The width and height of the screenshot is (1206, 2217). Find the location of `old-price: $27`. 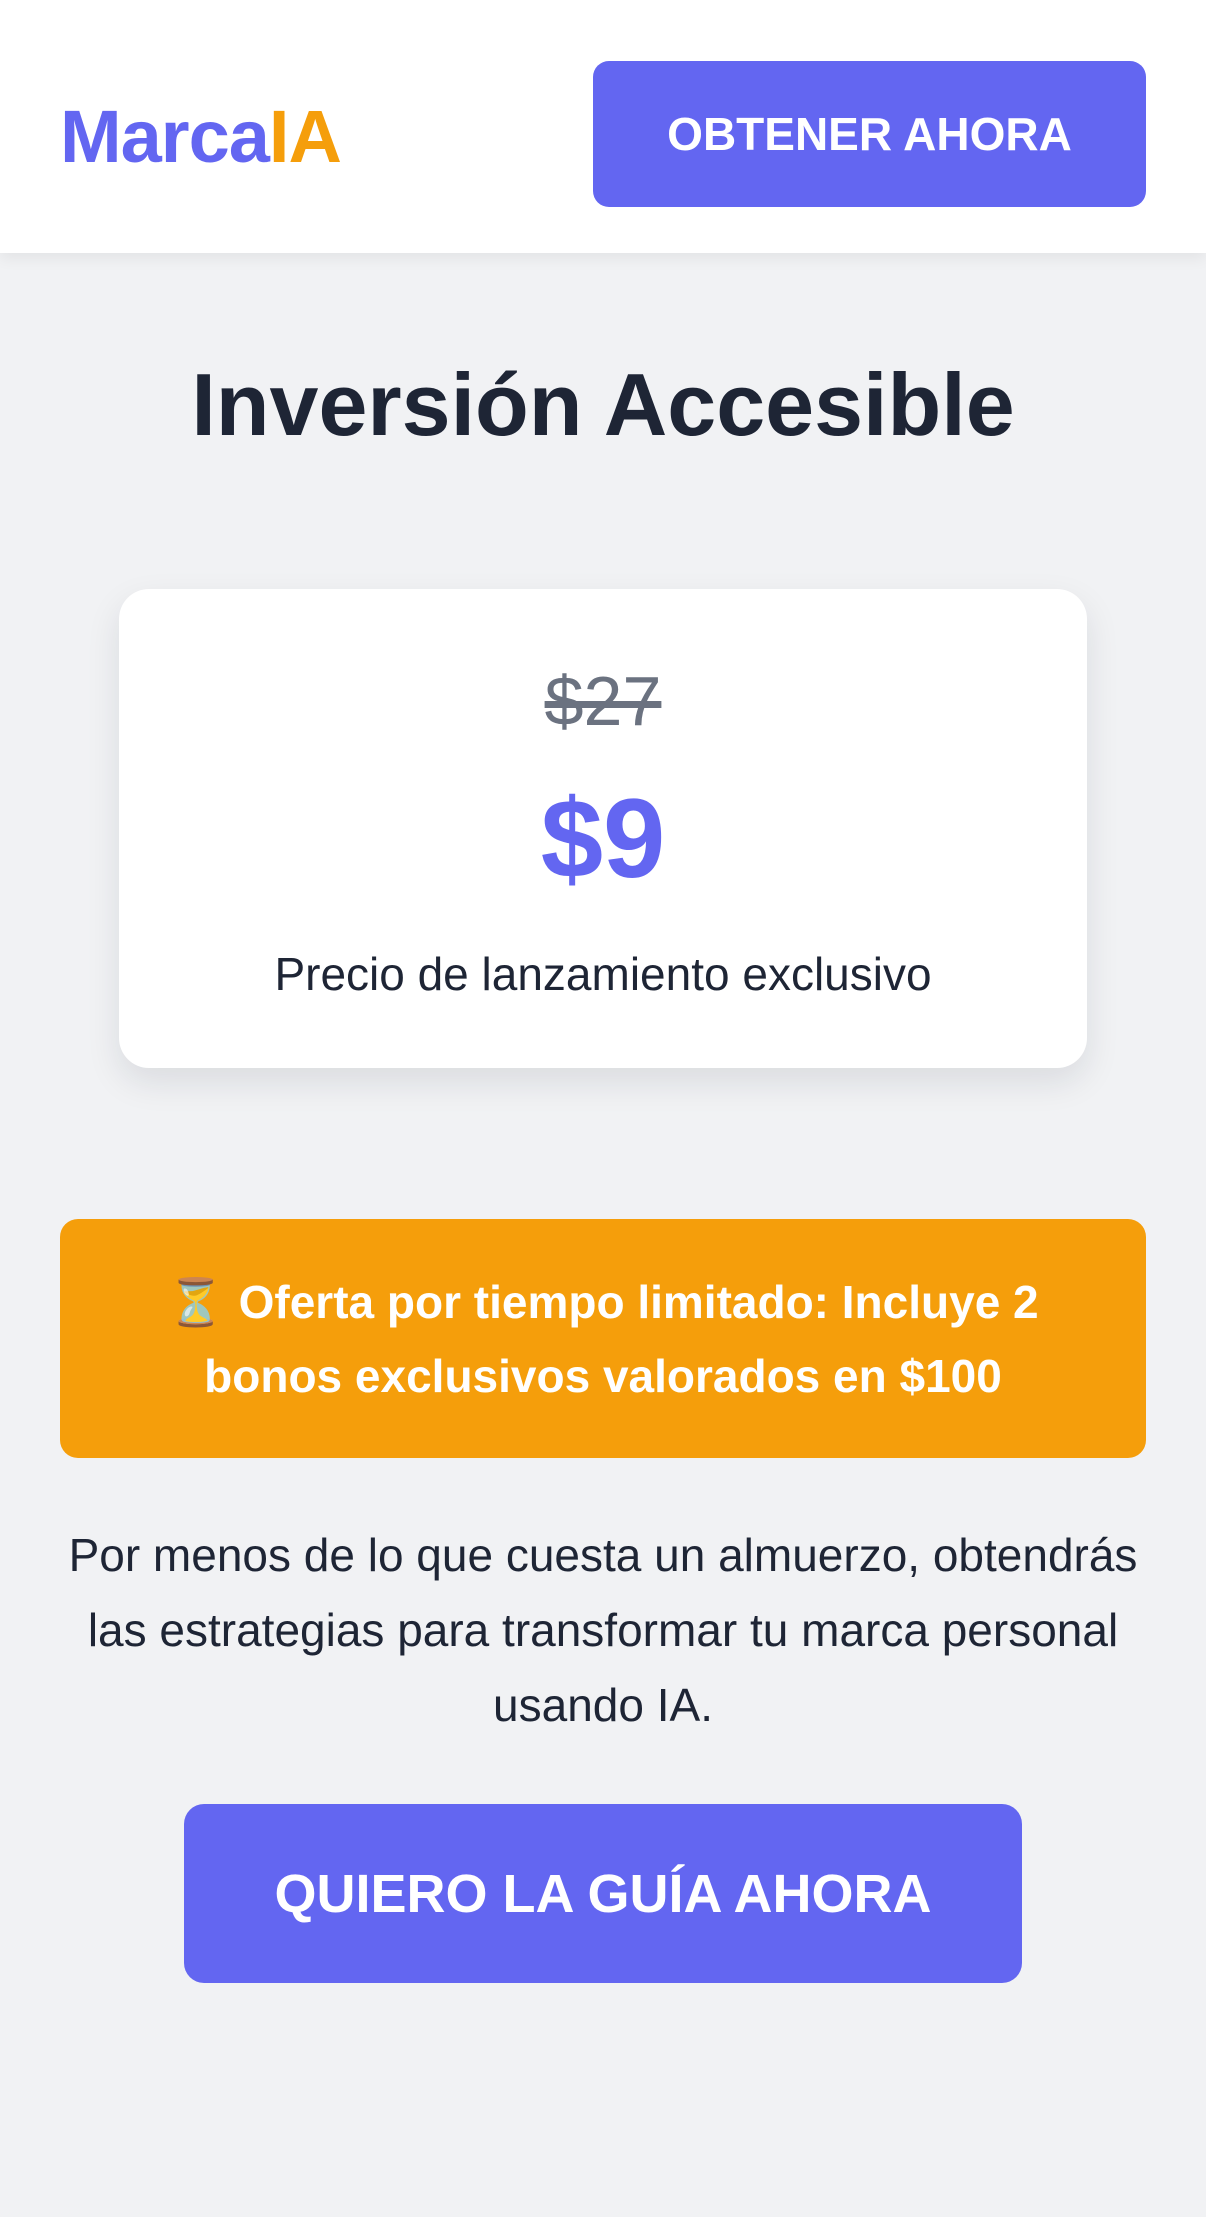

old-price: $27 is located at coordinates (603, 701).